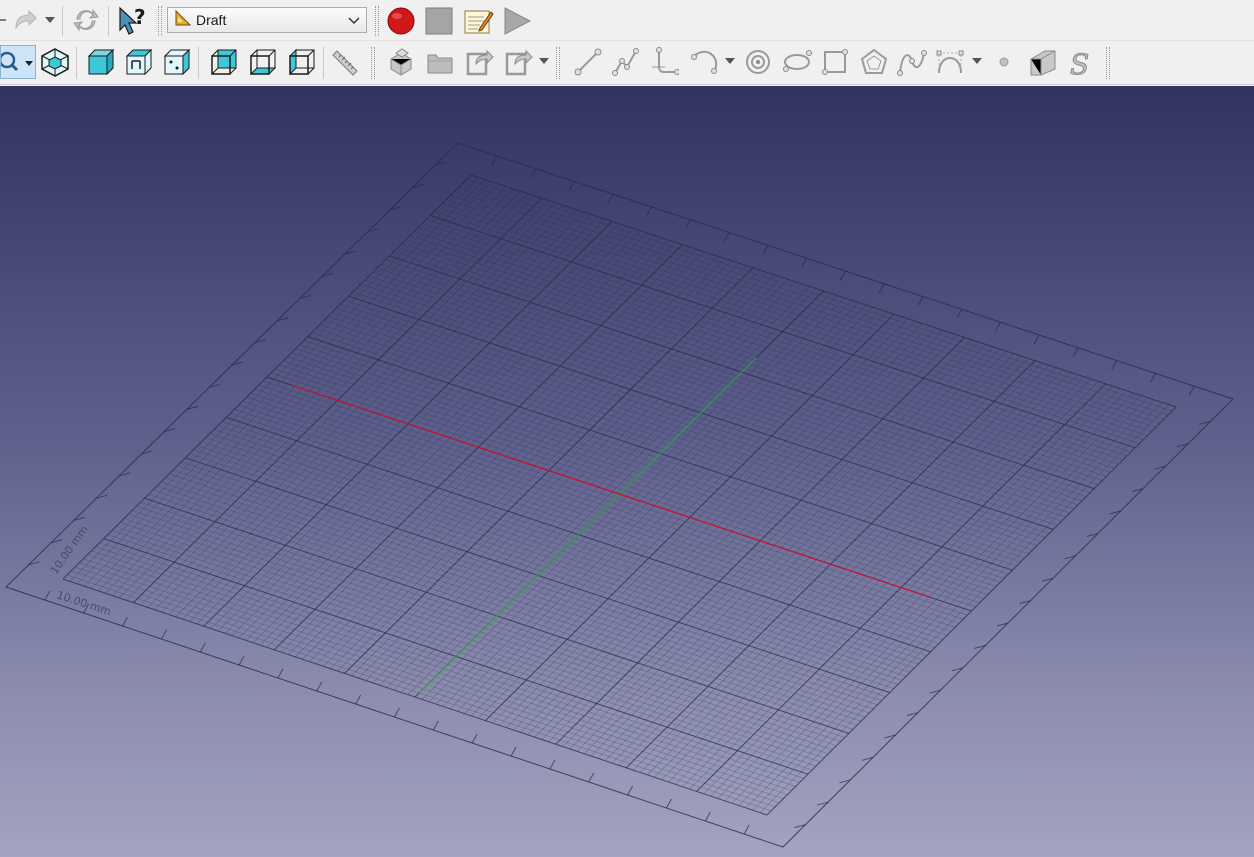 This screenshot has width=1254, height=857. Describe the element at coordinates (704, 62) in the screenshot. I see `arc-icon` at that location.